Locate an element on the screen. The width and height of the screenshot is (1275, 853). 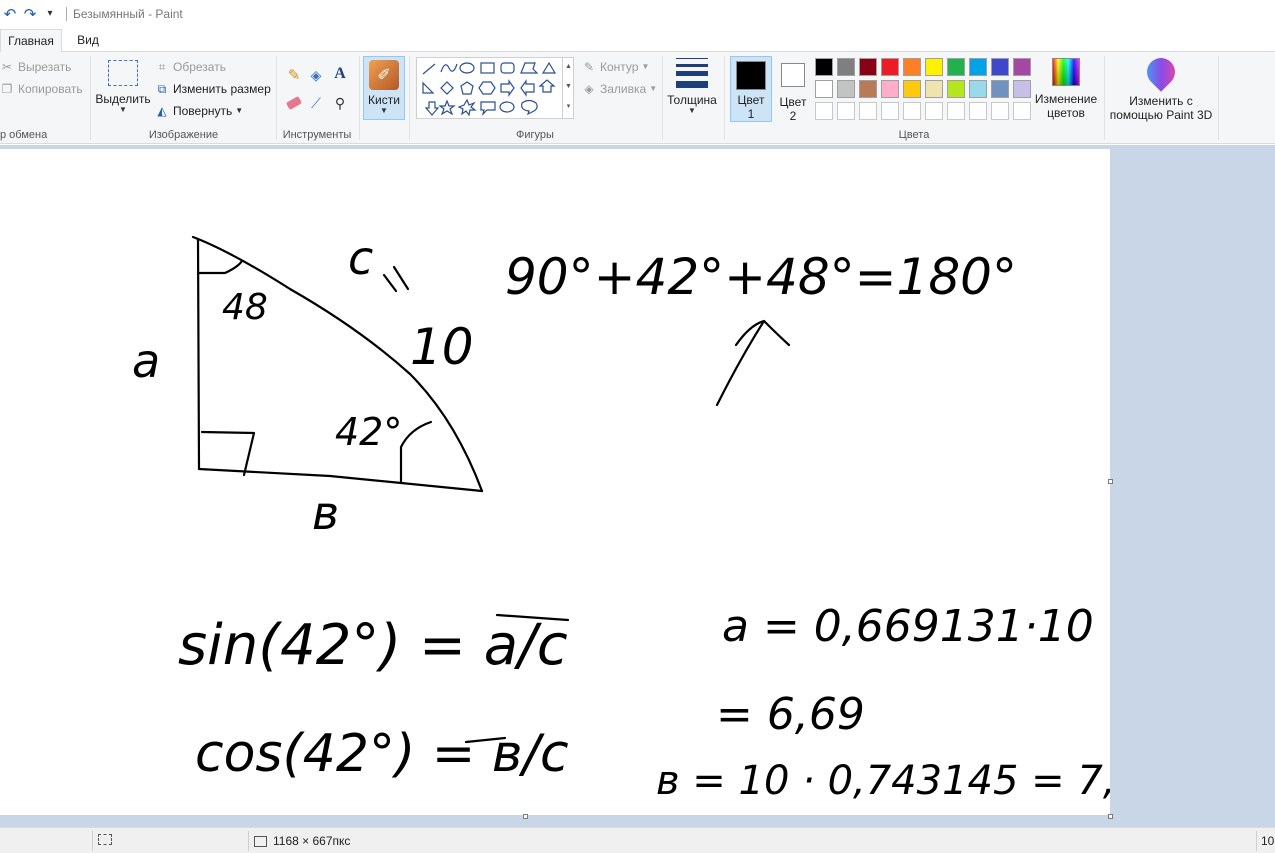
outline-button: ✎ Контур ▼ is located at coordinates (615, 67).